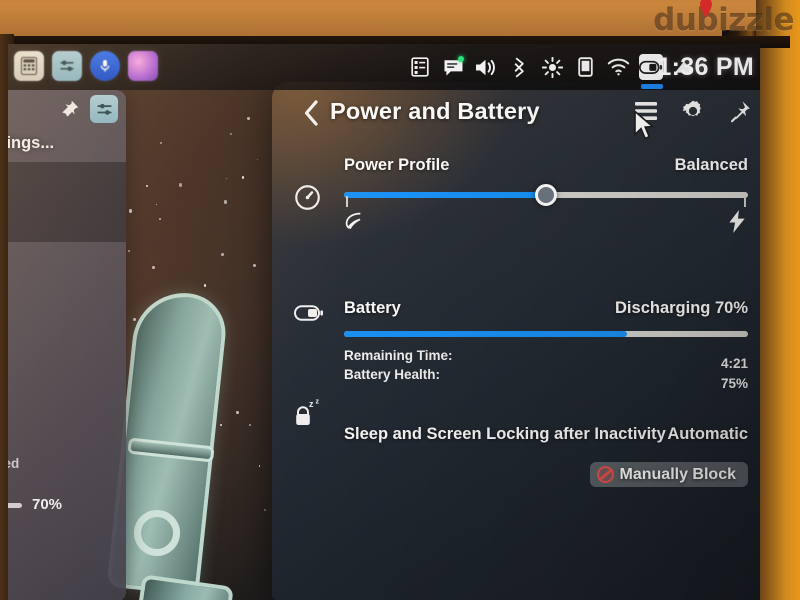 The height and width of the screenshot is (600, 800). Describe the element at coordinates (392, 374) in the screenshot. I see `battery-health-label: Battery Health:` at that location.